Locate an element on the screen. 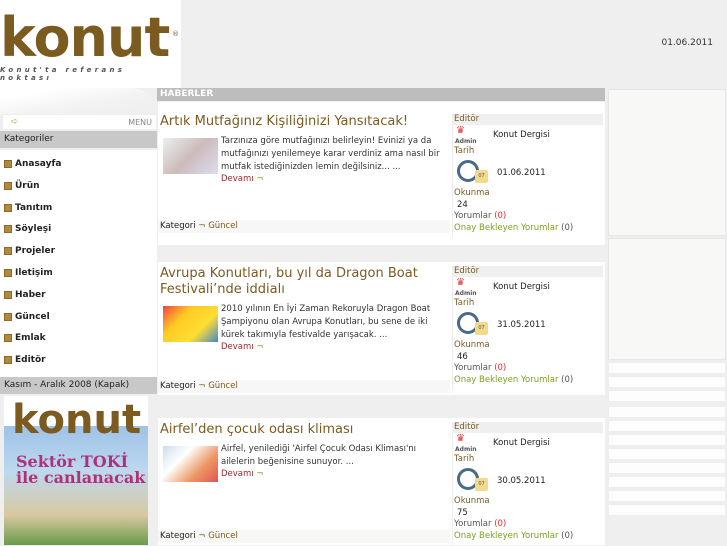  cover-heading: Kasım - Aralık 2008 (Kapak) is located at coordinates (78, 385).